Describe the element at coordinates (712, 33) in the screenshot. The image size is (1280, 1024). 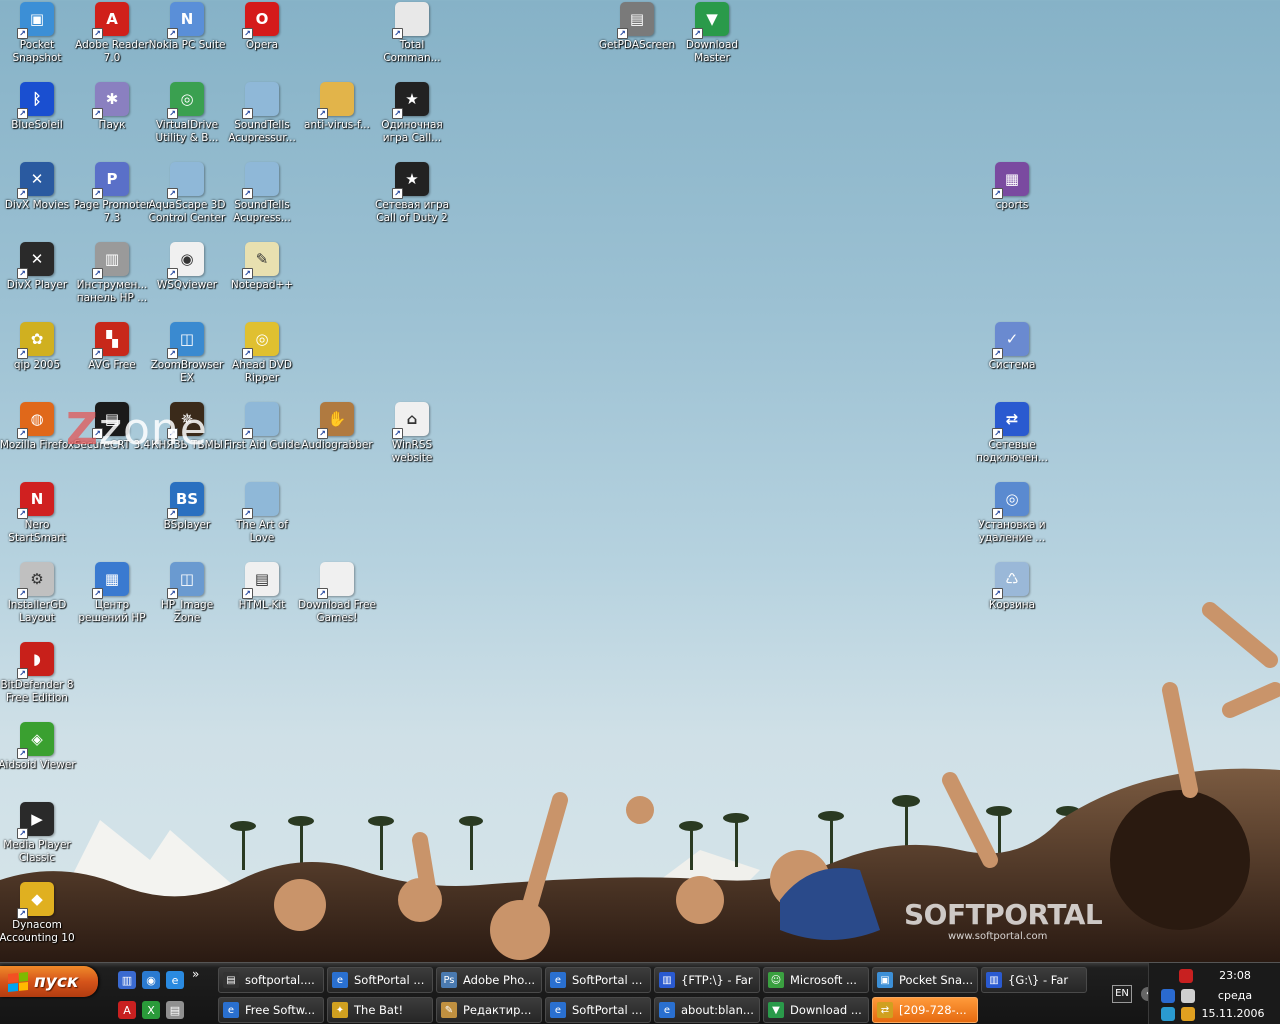
I see `desktop-icon: ▼ ↗ Download Master` at that location.